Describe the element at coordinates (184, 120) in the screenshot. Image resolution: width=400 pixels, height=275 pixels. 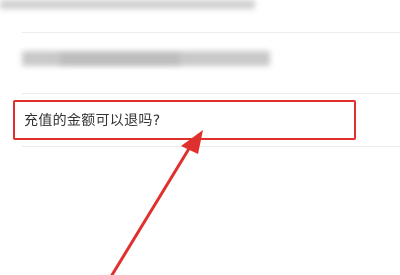
I see `faq-item-refund-question: 充值的金额可以退吗?` at that location.